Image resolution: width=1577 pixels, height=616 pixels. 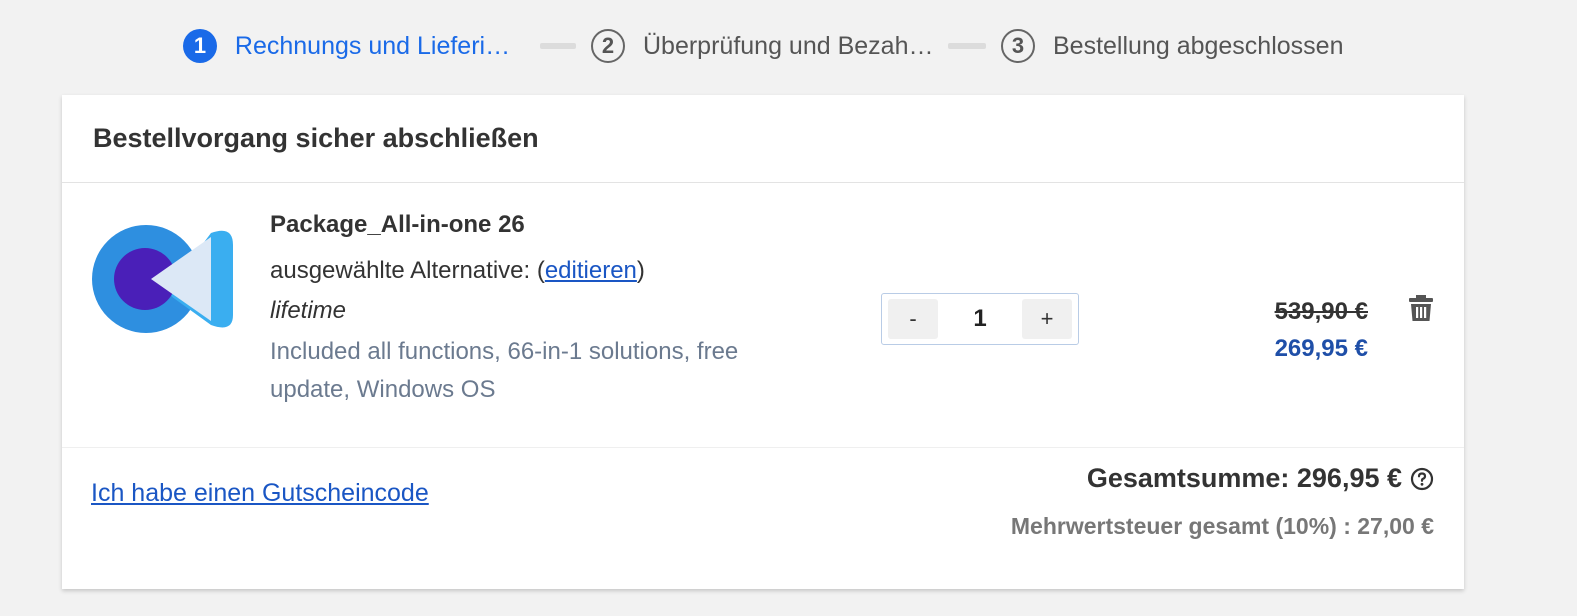 I want to click on step-3: 3 Bestellung abgeschlossen, so click(x=1181, y=46).